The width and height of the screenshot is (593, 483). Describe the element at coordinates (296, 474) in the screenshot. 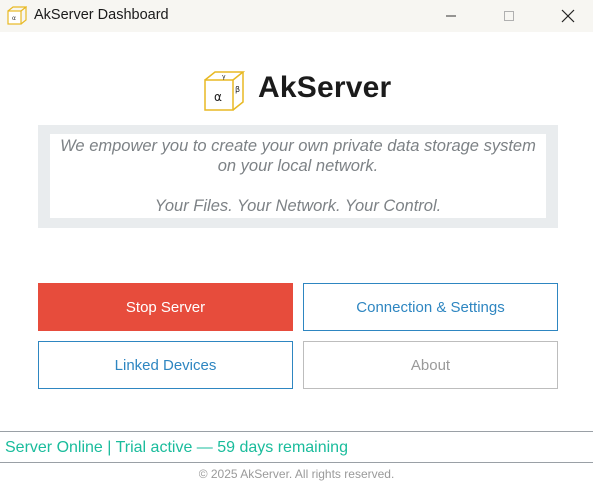

I see `copyright-text: © 2025 AkServer. All rights reserved.` at that location.